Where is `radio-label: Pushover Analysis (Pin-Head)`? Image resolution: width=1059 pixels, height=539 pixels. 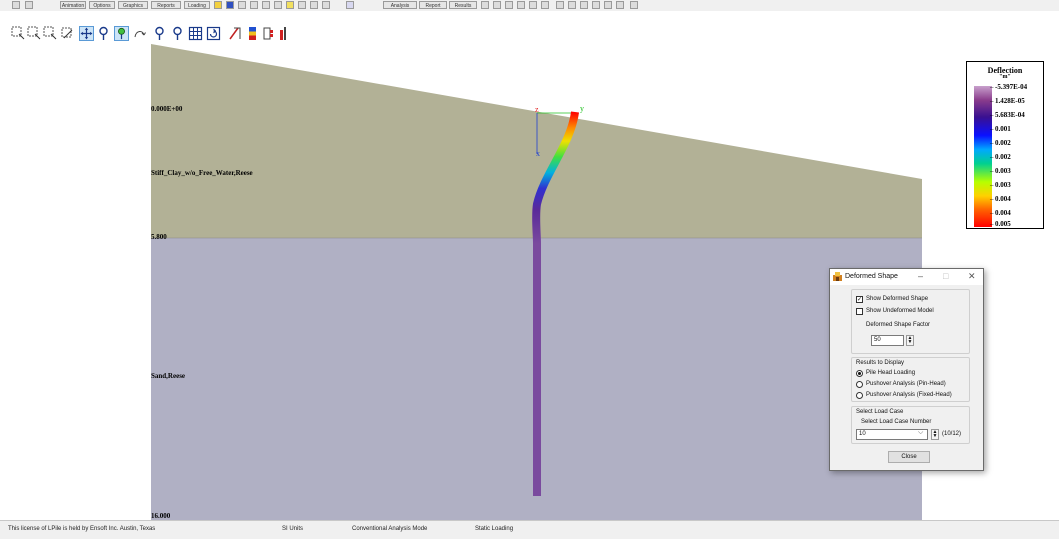
radio-label: Pushover Analysis (Pin-Head) is located at coordinates (906, 384).